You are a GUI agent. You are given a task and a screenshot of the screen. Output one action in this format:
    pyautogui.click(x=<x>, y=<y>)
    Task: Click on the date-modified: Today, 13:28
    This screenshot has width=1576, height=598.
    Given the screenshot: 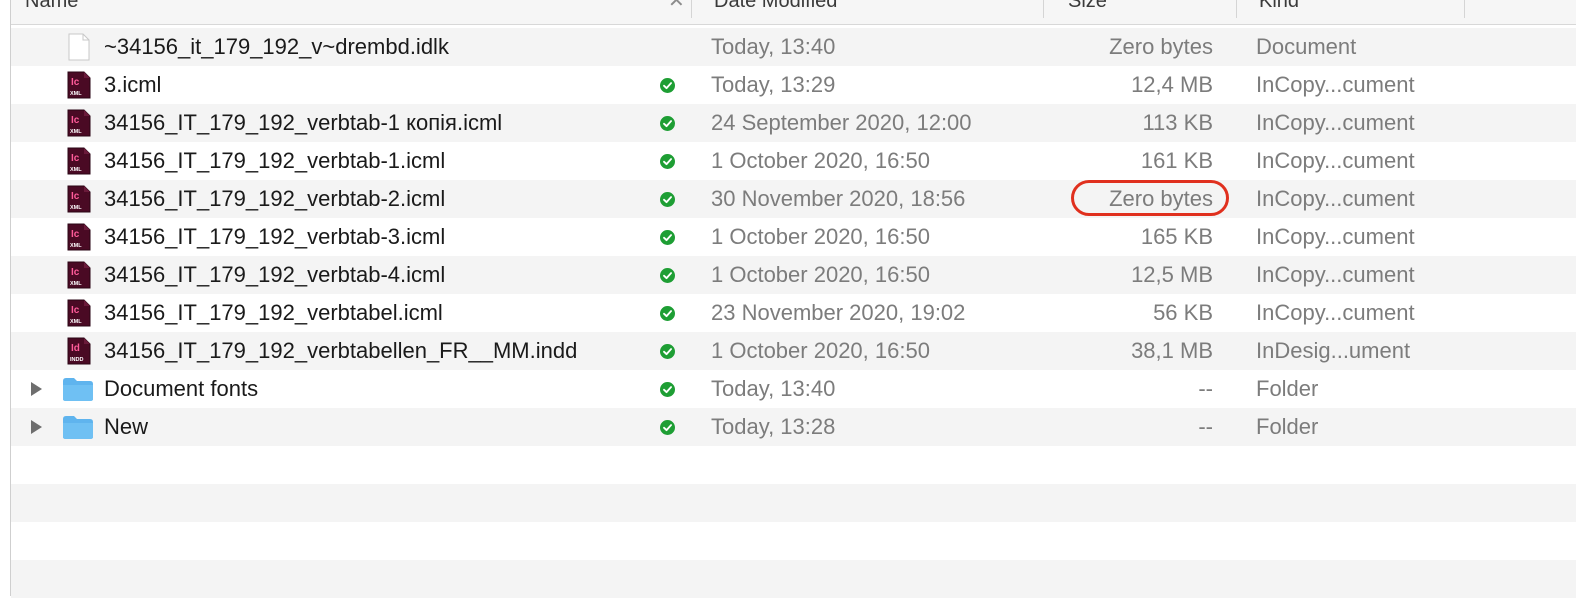 What is the action you would take?
    pyautogui.click(x=773, y=426)
    